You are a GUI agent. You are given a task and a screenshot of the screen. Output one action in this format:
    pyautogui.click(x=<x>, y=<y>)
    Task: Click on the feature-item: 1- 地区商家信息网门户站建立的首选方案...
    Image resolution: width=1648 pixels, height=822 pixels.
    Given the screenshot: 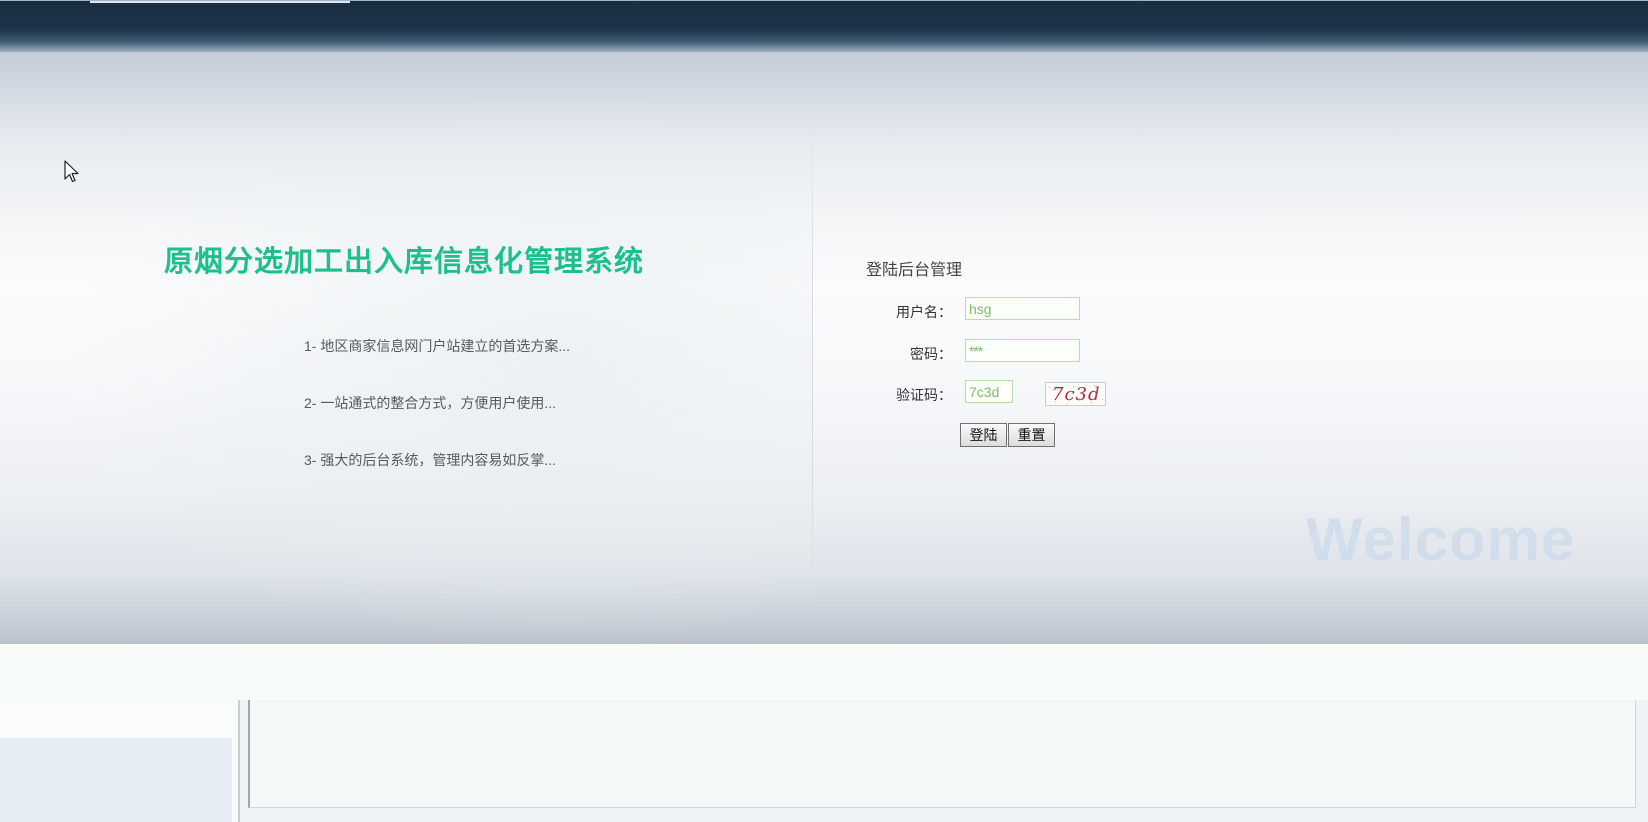 What is the action you would take?
    pyautogui.click(x=437, y=346)
    